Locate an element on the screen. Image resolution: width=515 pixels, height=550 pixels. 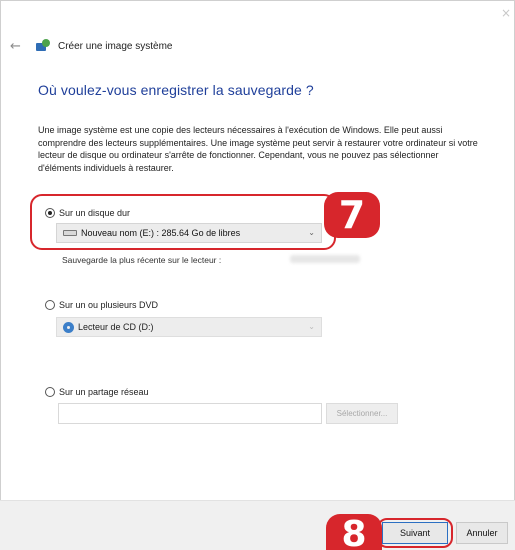
step-badge-8: 8 is located at coordinates (354, 532).